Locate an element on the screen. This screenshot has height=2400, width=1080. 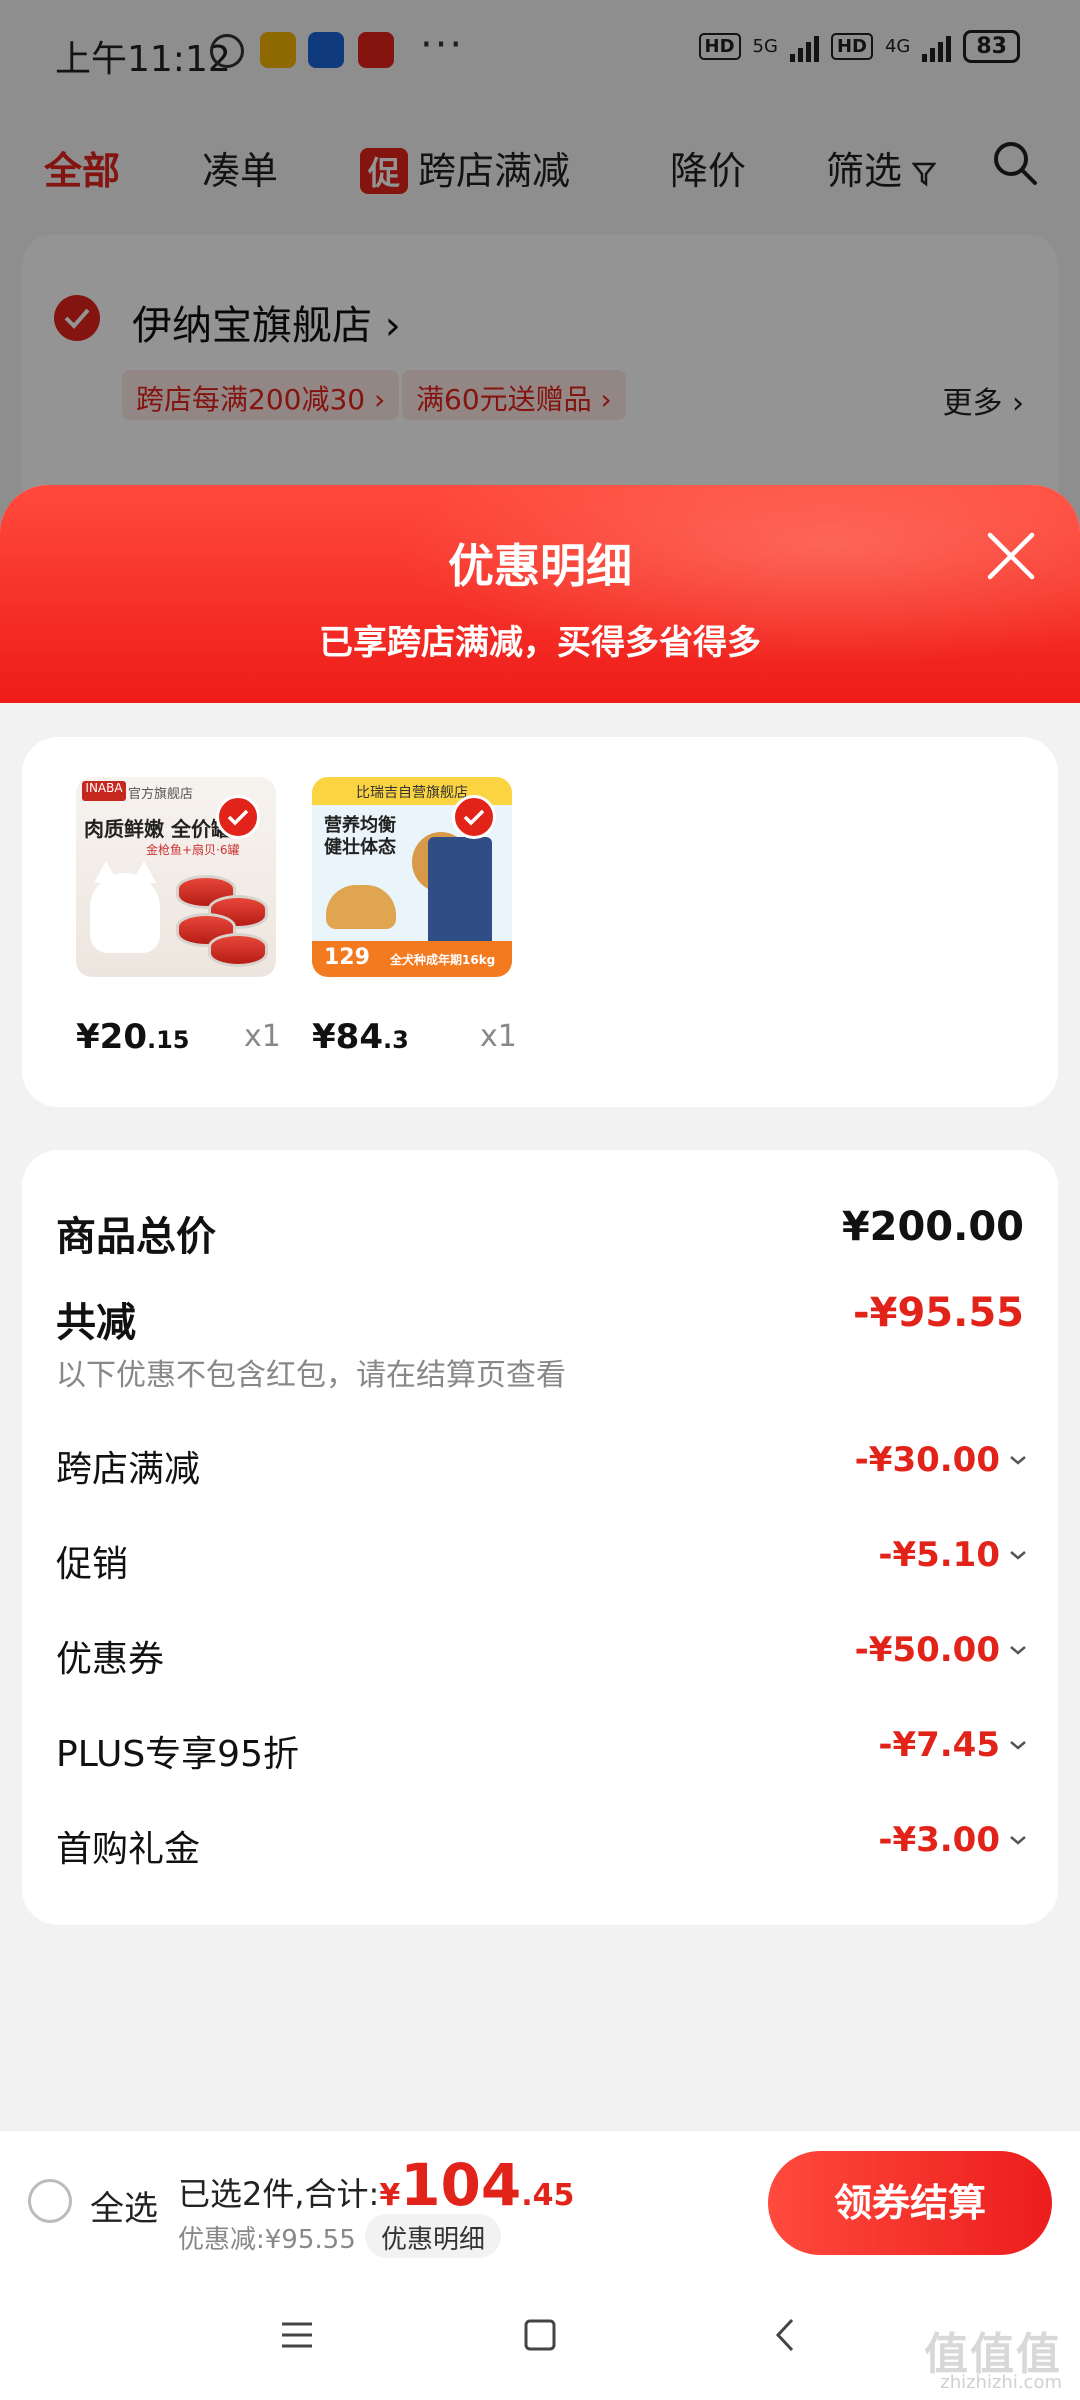
food-bag-illustration is located at coordinates (460, 892).